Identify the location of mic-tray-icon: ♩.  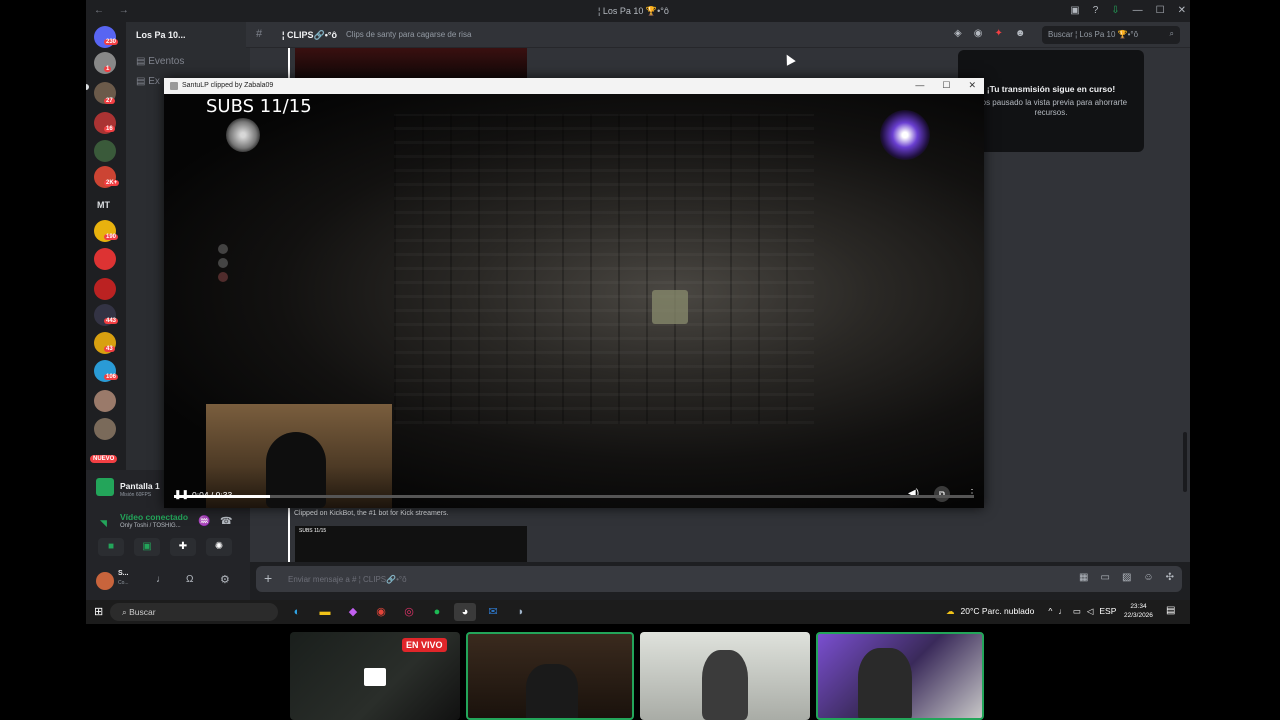
(1062, 611).